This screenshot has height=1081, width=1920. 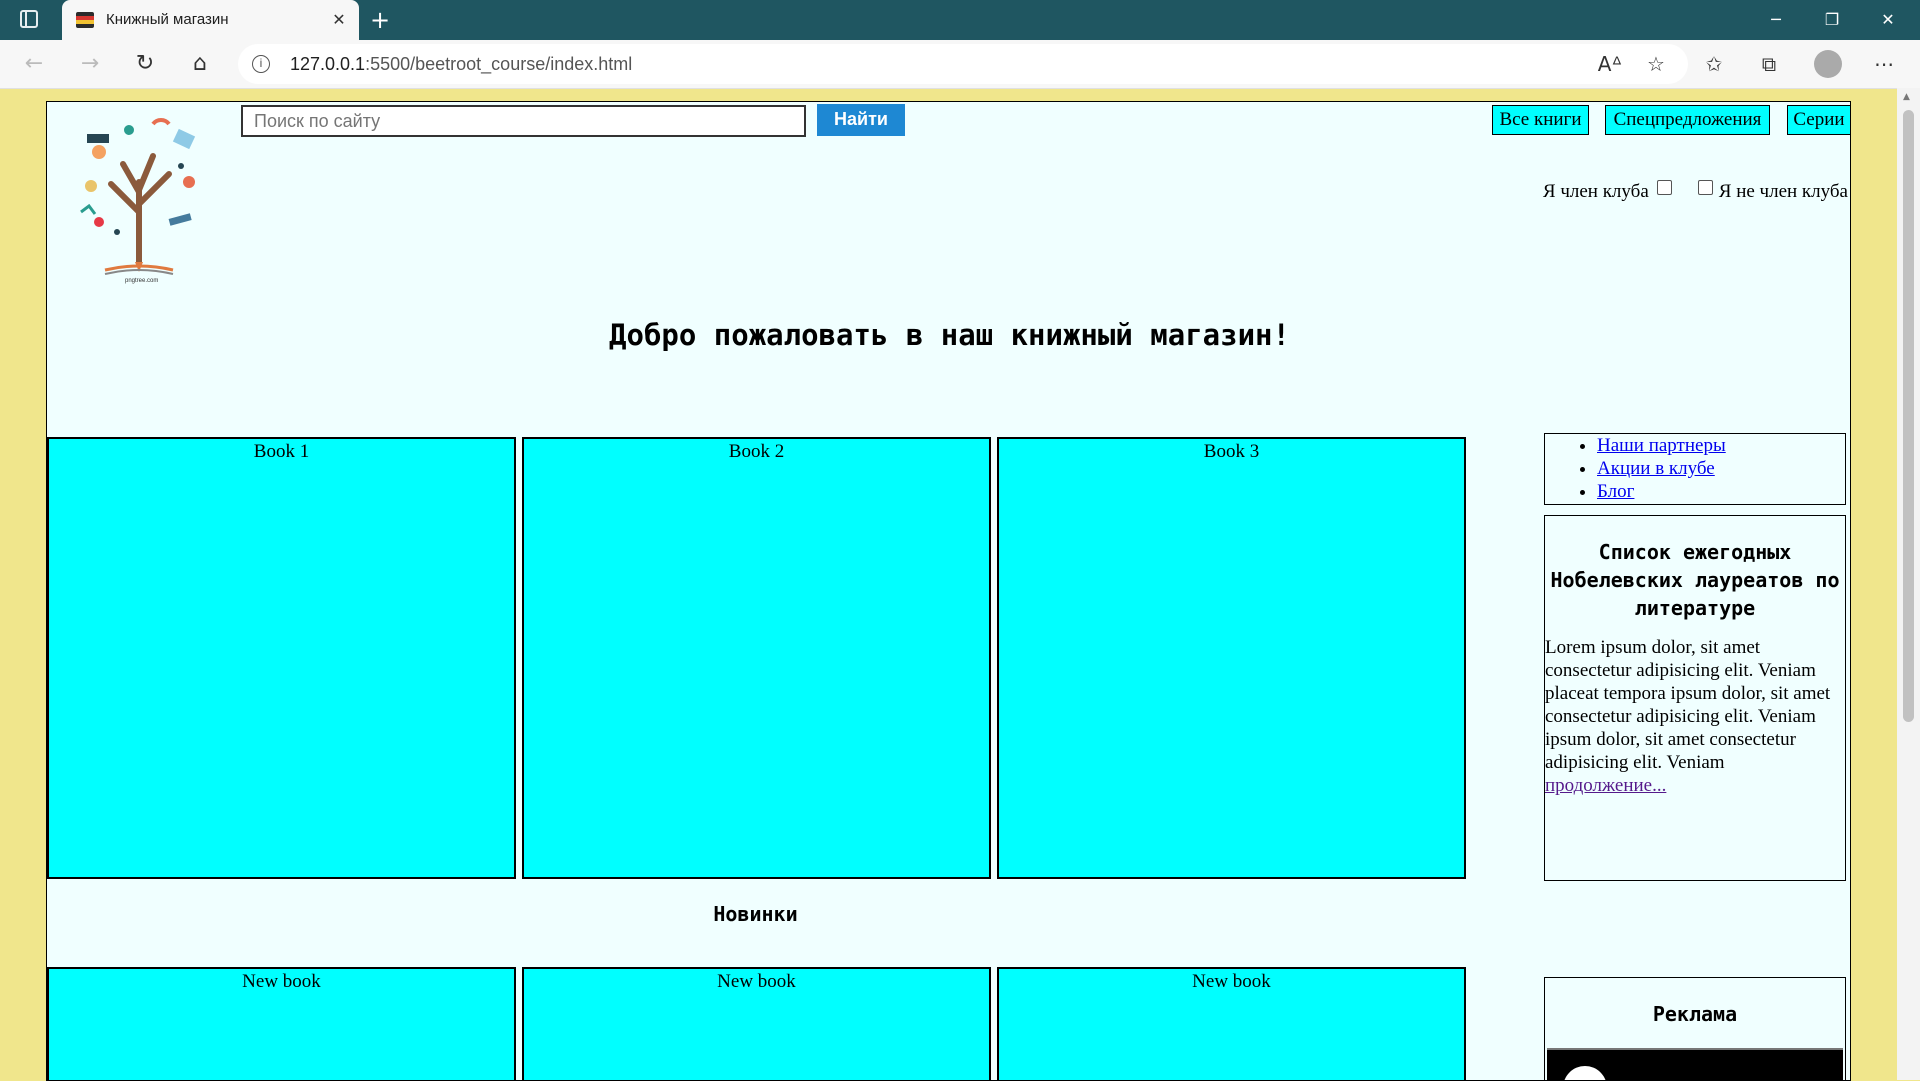 What do you see at coordinates (1656, 64) in the screenshot?
I see `add-favorite-icon: ☆` at bounding box center [1656, 64].